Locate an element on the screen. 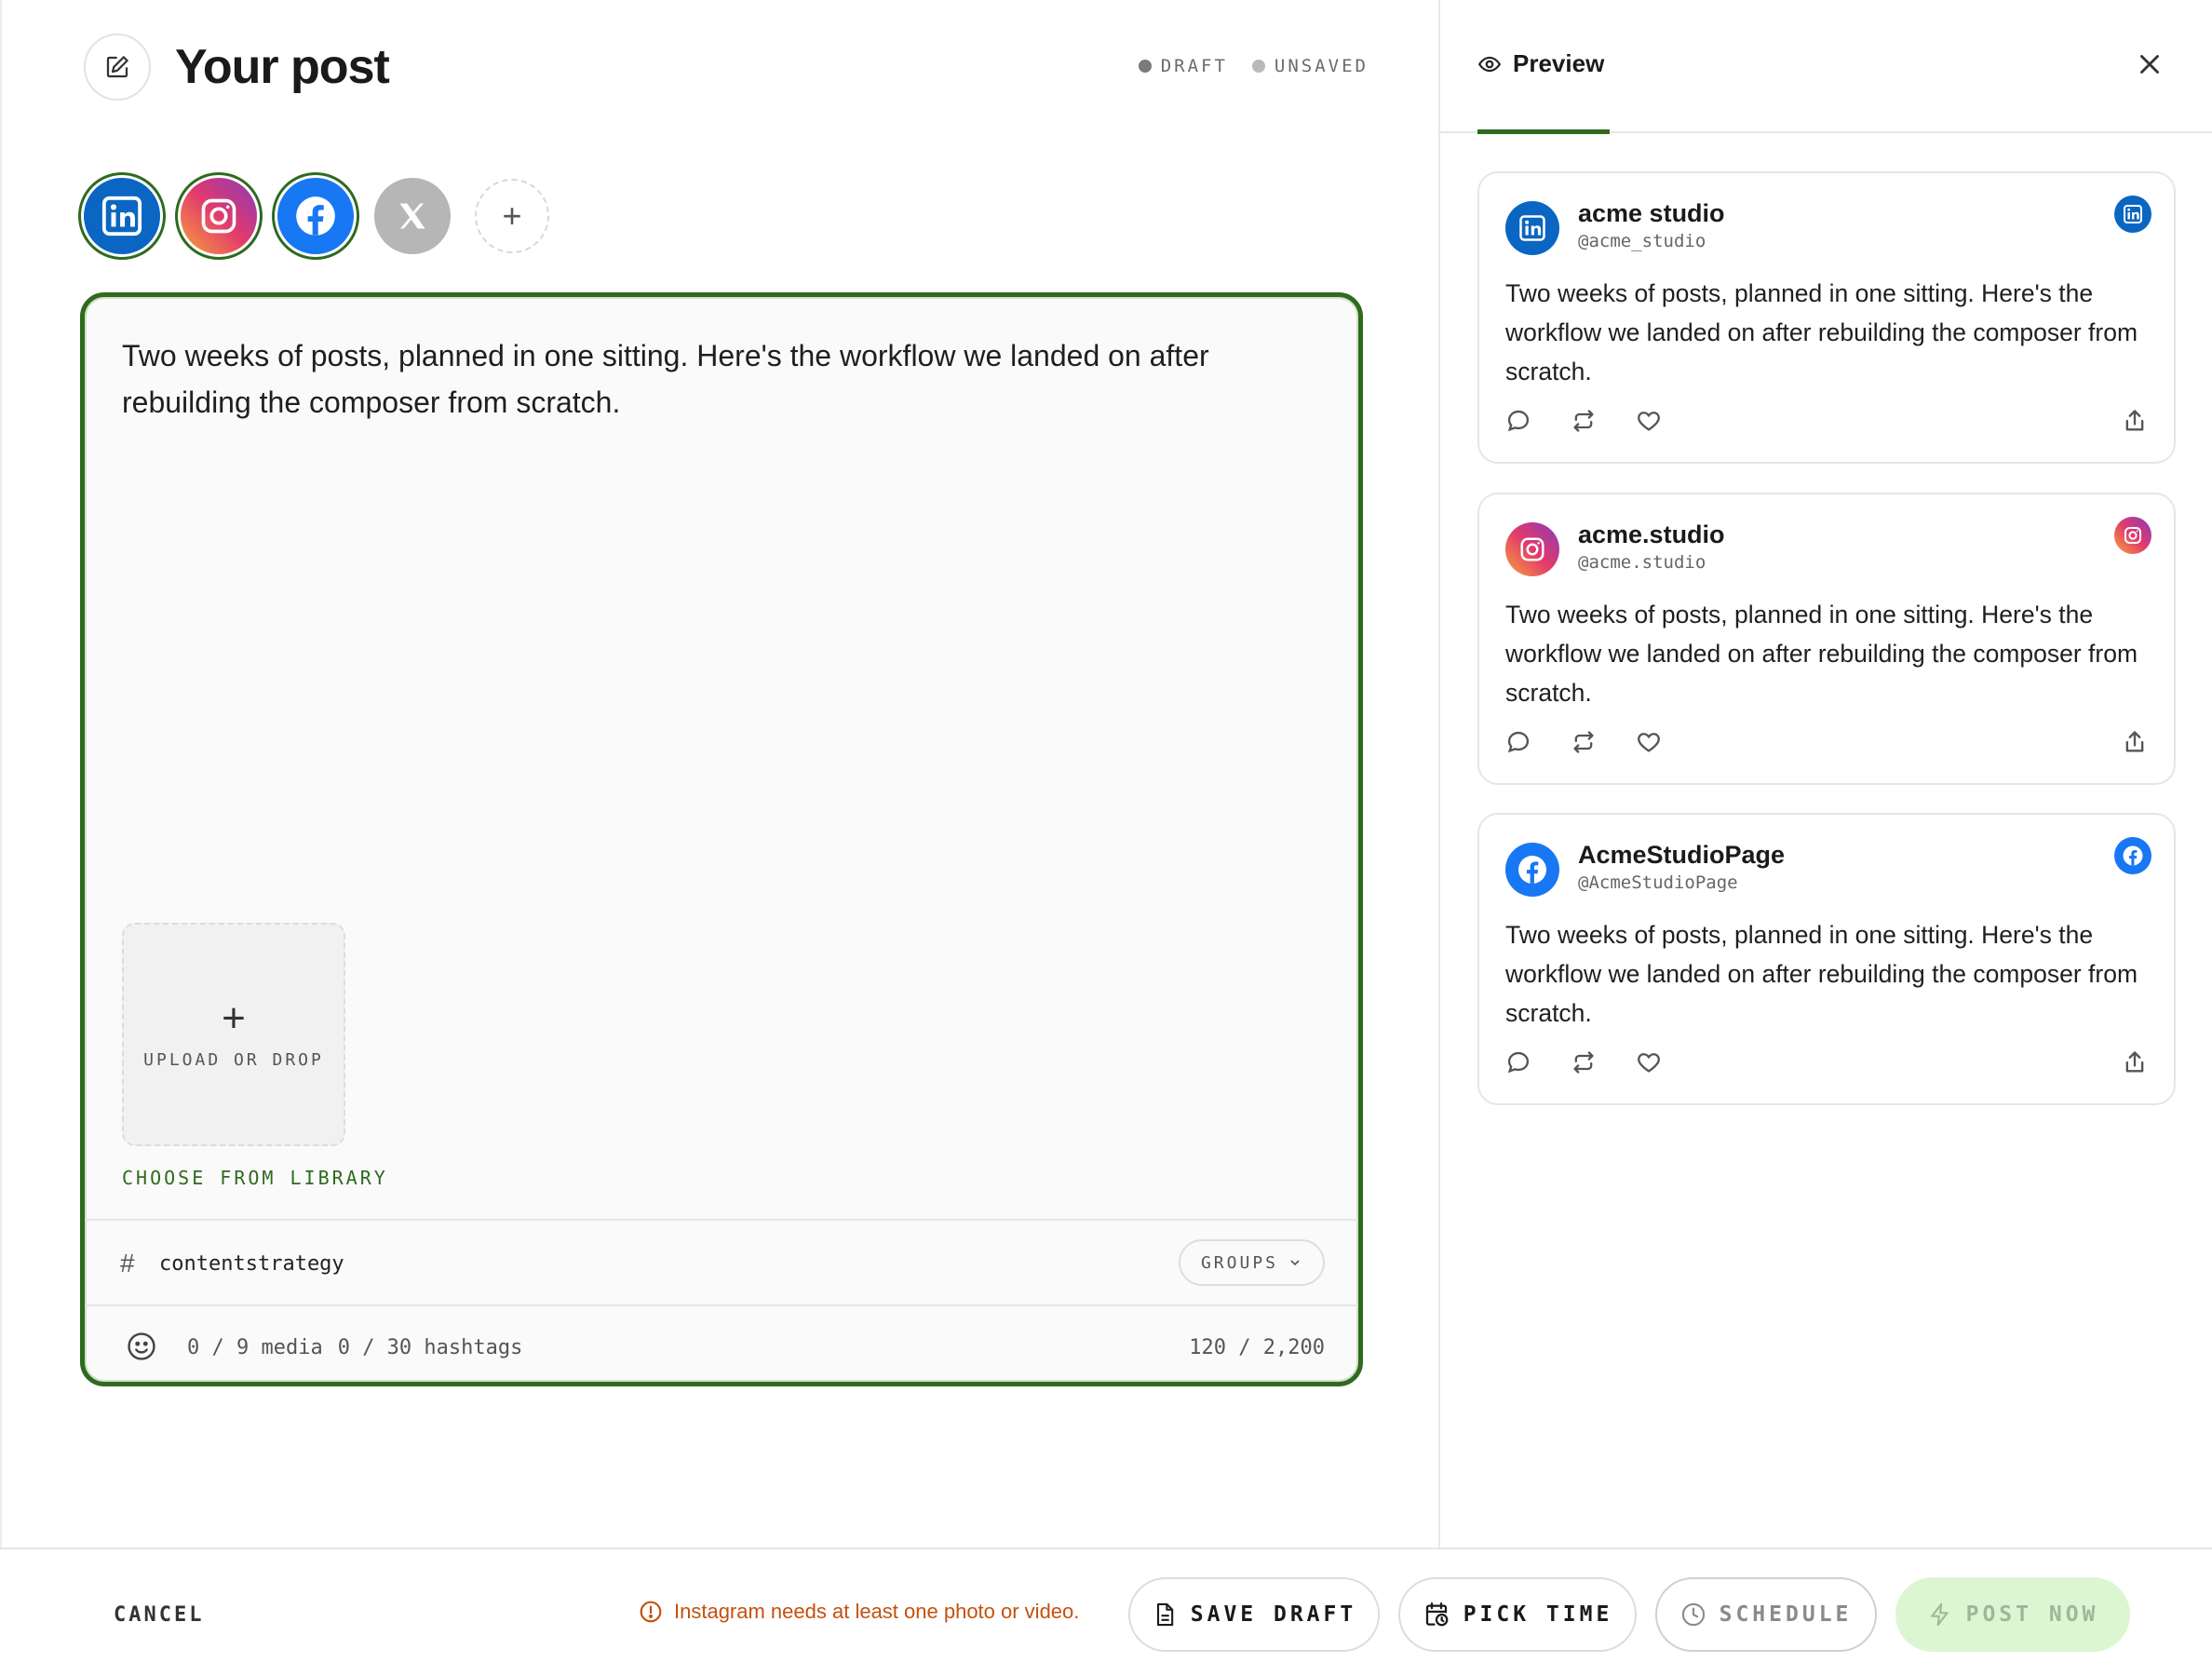  groups-label: GROUPS is located at coordinates (1239, 1262).